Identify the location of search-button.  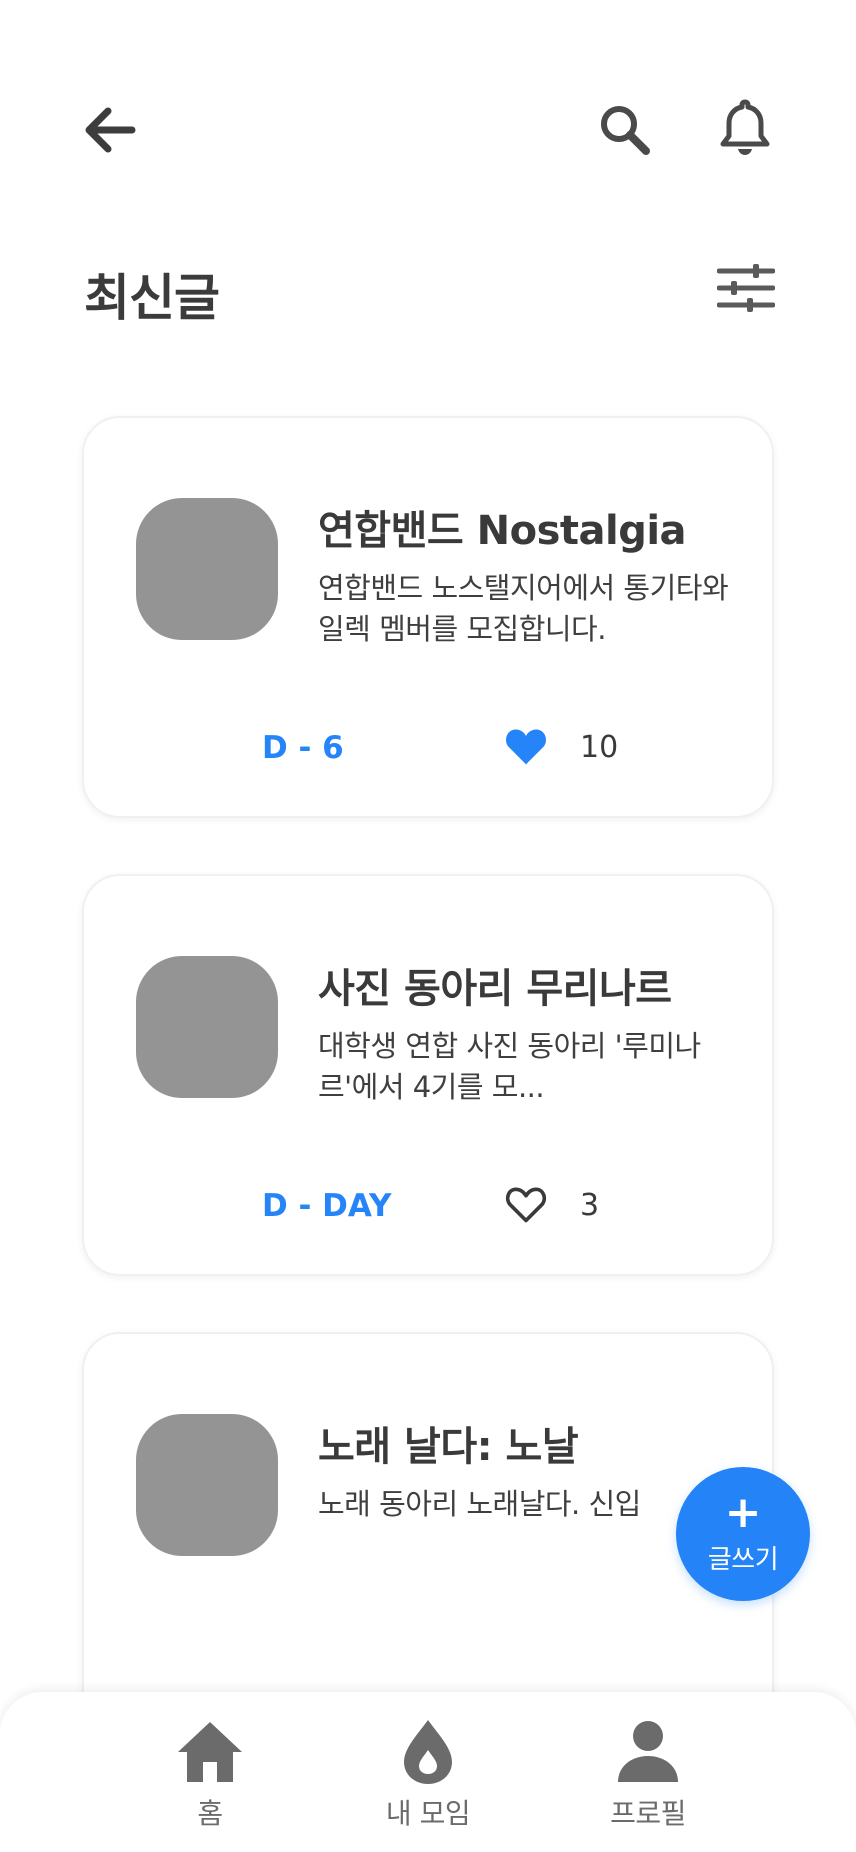
(625, 130).